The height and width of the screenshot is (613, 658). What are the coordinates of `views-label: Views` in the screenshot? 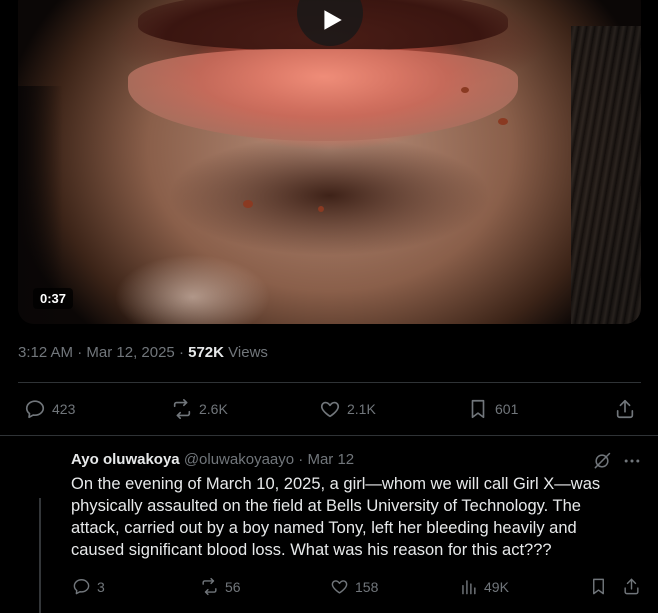 It's located at (248, 352).